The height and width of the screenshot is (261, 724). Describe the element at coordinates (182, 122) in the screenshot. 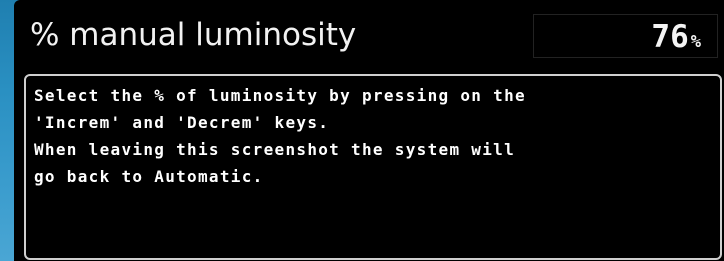

I see `instruction-line: 'Increm' and 'Decrem' keys.` at that location.